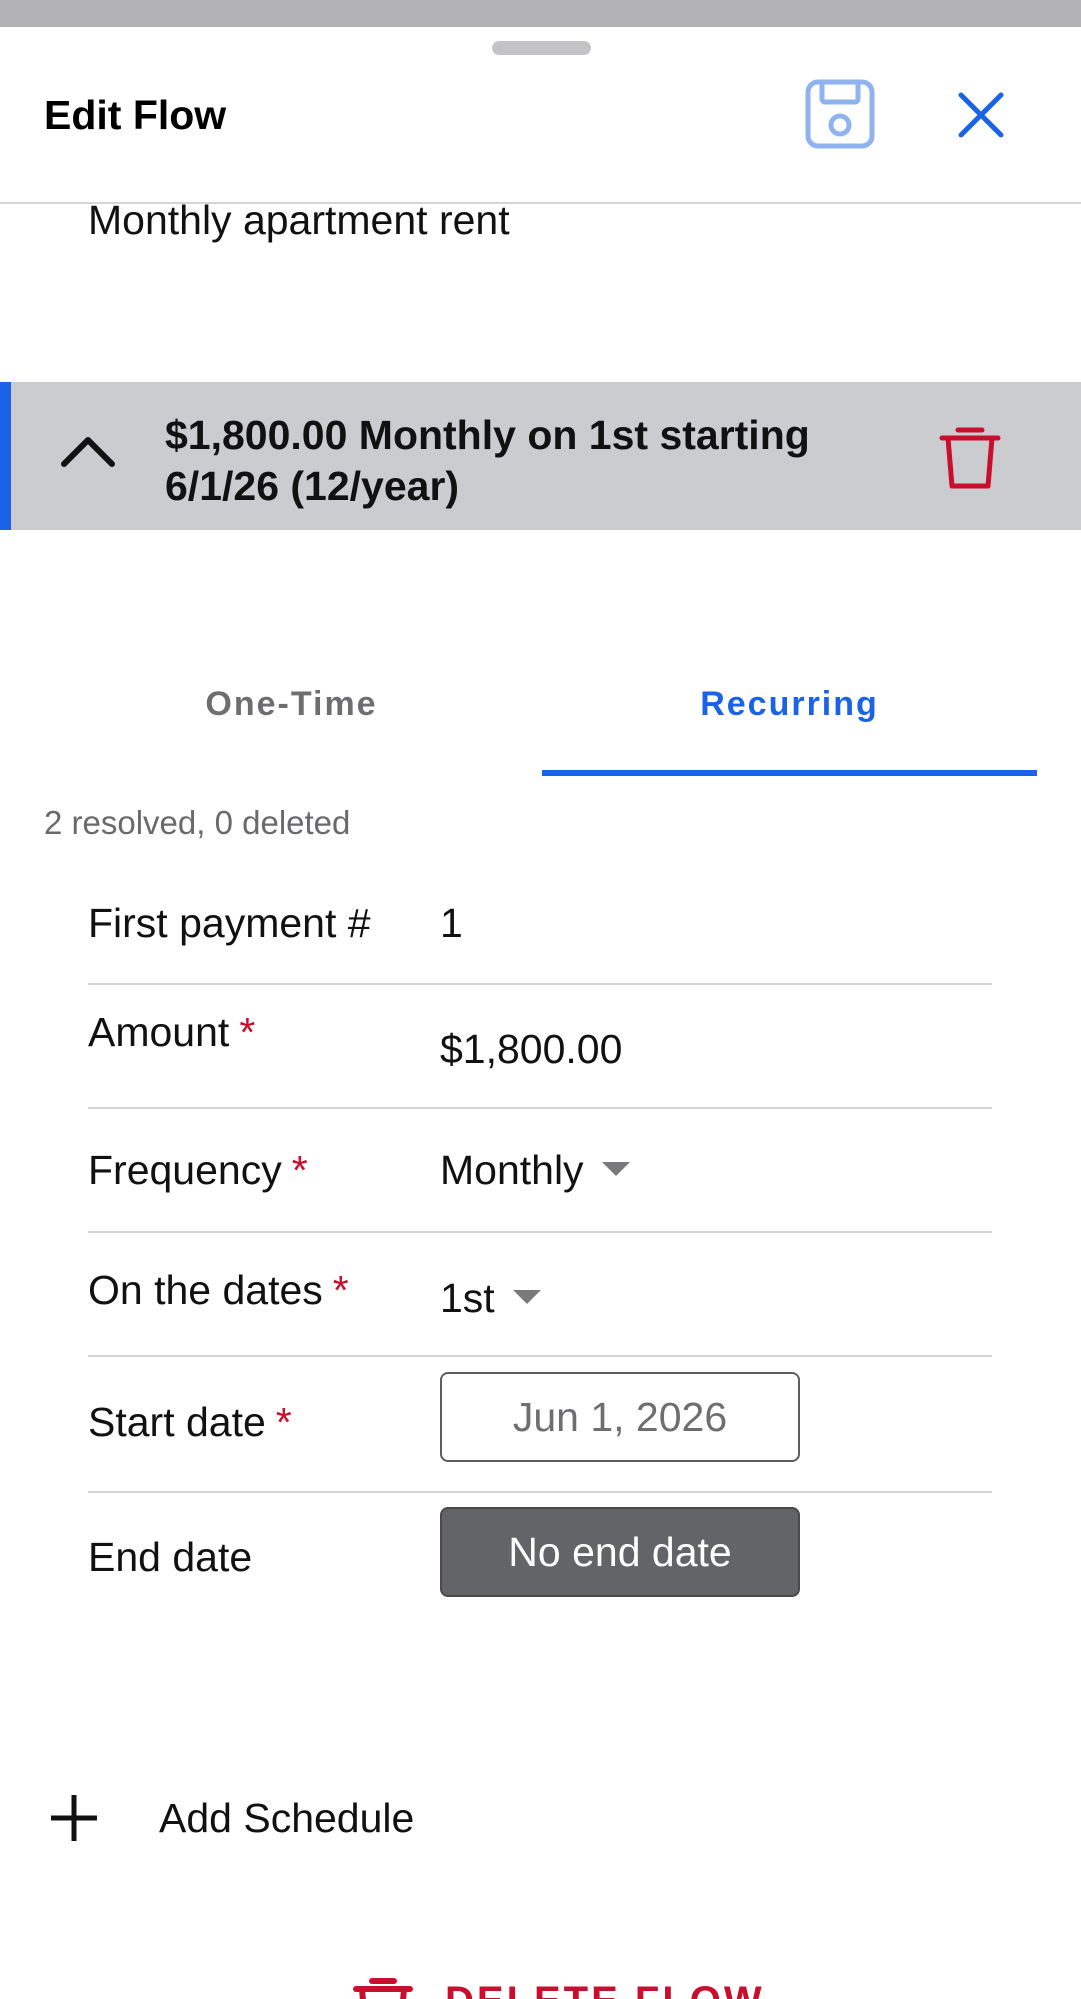 Image resolution: width=1081 pixels, height=1999 pixels. What do you see at coordinates (540, 925) in the screenshot?
I see `first-payment-row: First payment # 1` at bounding box center [540, 925].